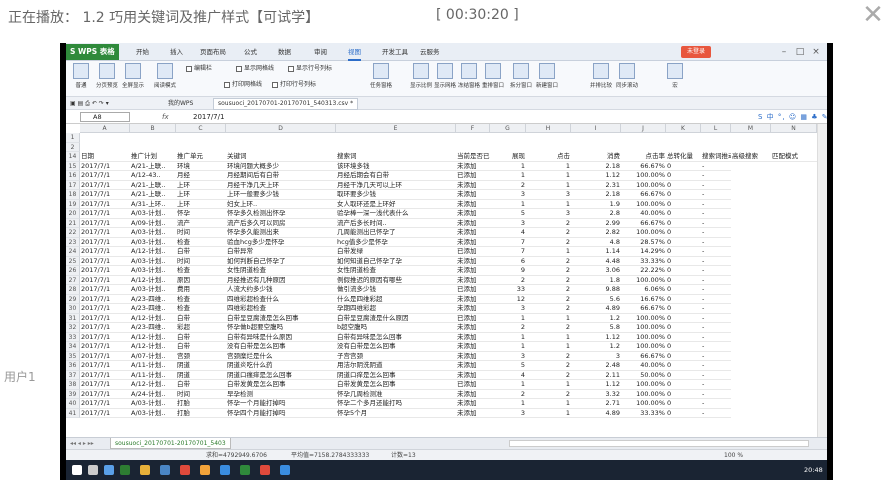 This screenshot has width=895, height=485. What do you see at coordinates (396, 318) in the screenshot?
I see `table-cell: 白带呈豆腐渣是什么原因` at bounding box center [396, 318].